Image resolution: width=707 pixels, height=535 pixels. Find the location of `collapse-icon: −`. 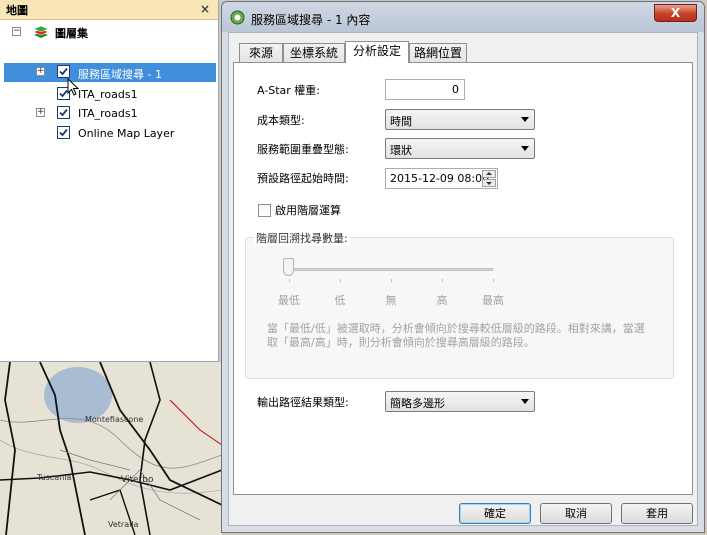

collapse-icon: − is located at coordinates (16, 31).